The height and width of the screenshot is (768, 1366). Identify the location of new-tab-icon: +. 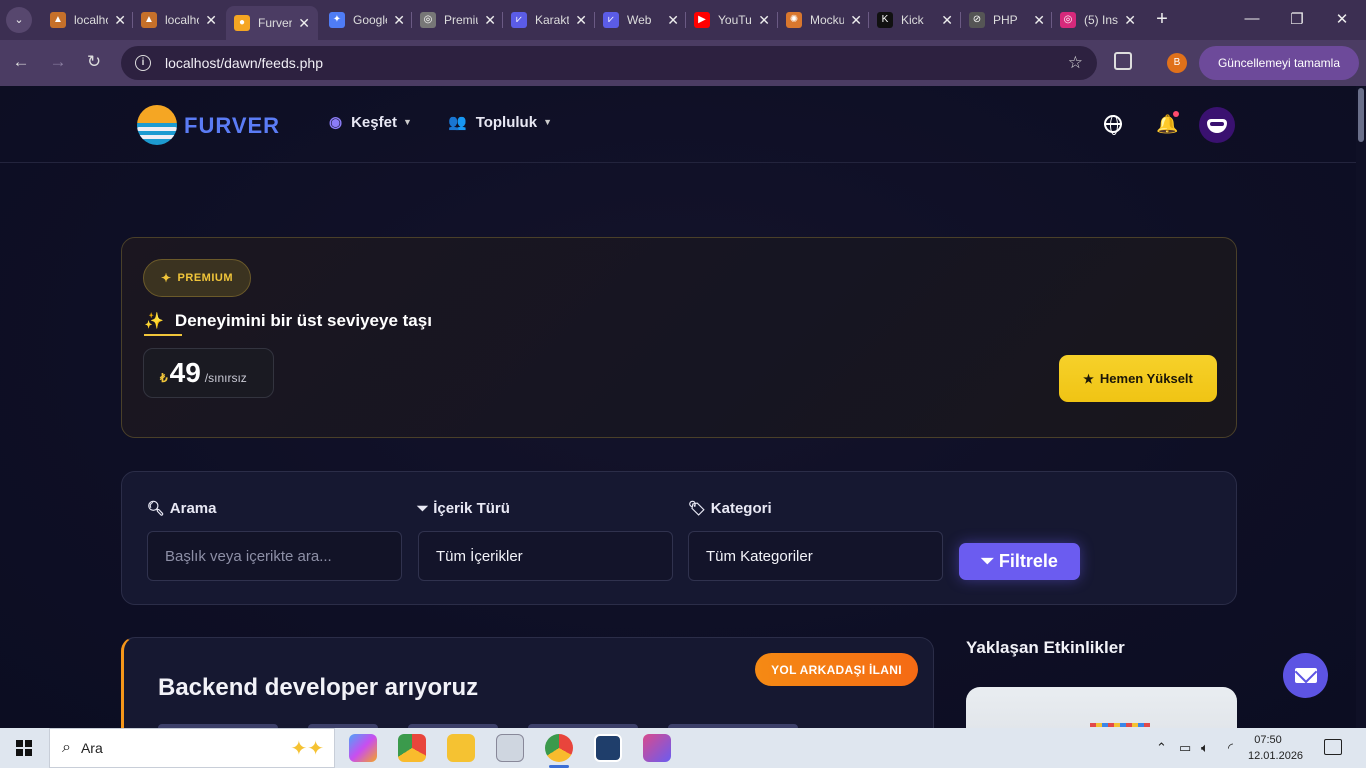
(1162, 19).